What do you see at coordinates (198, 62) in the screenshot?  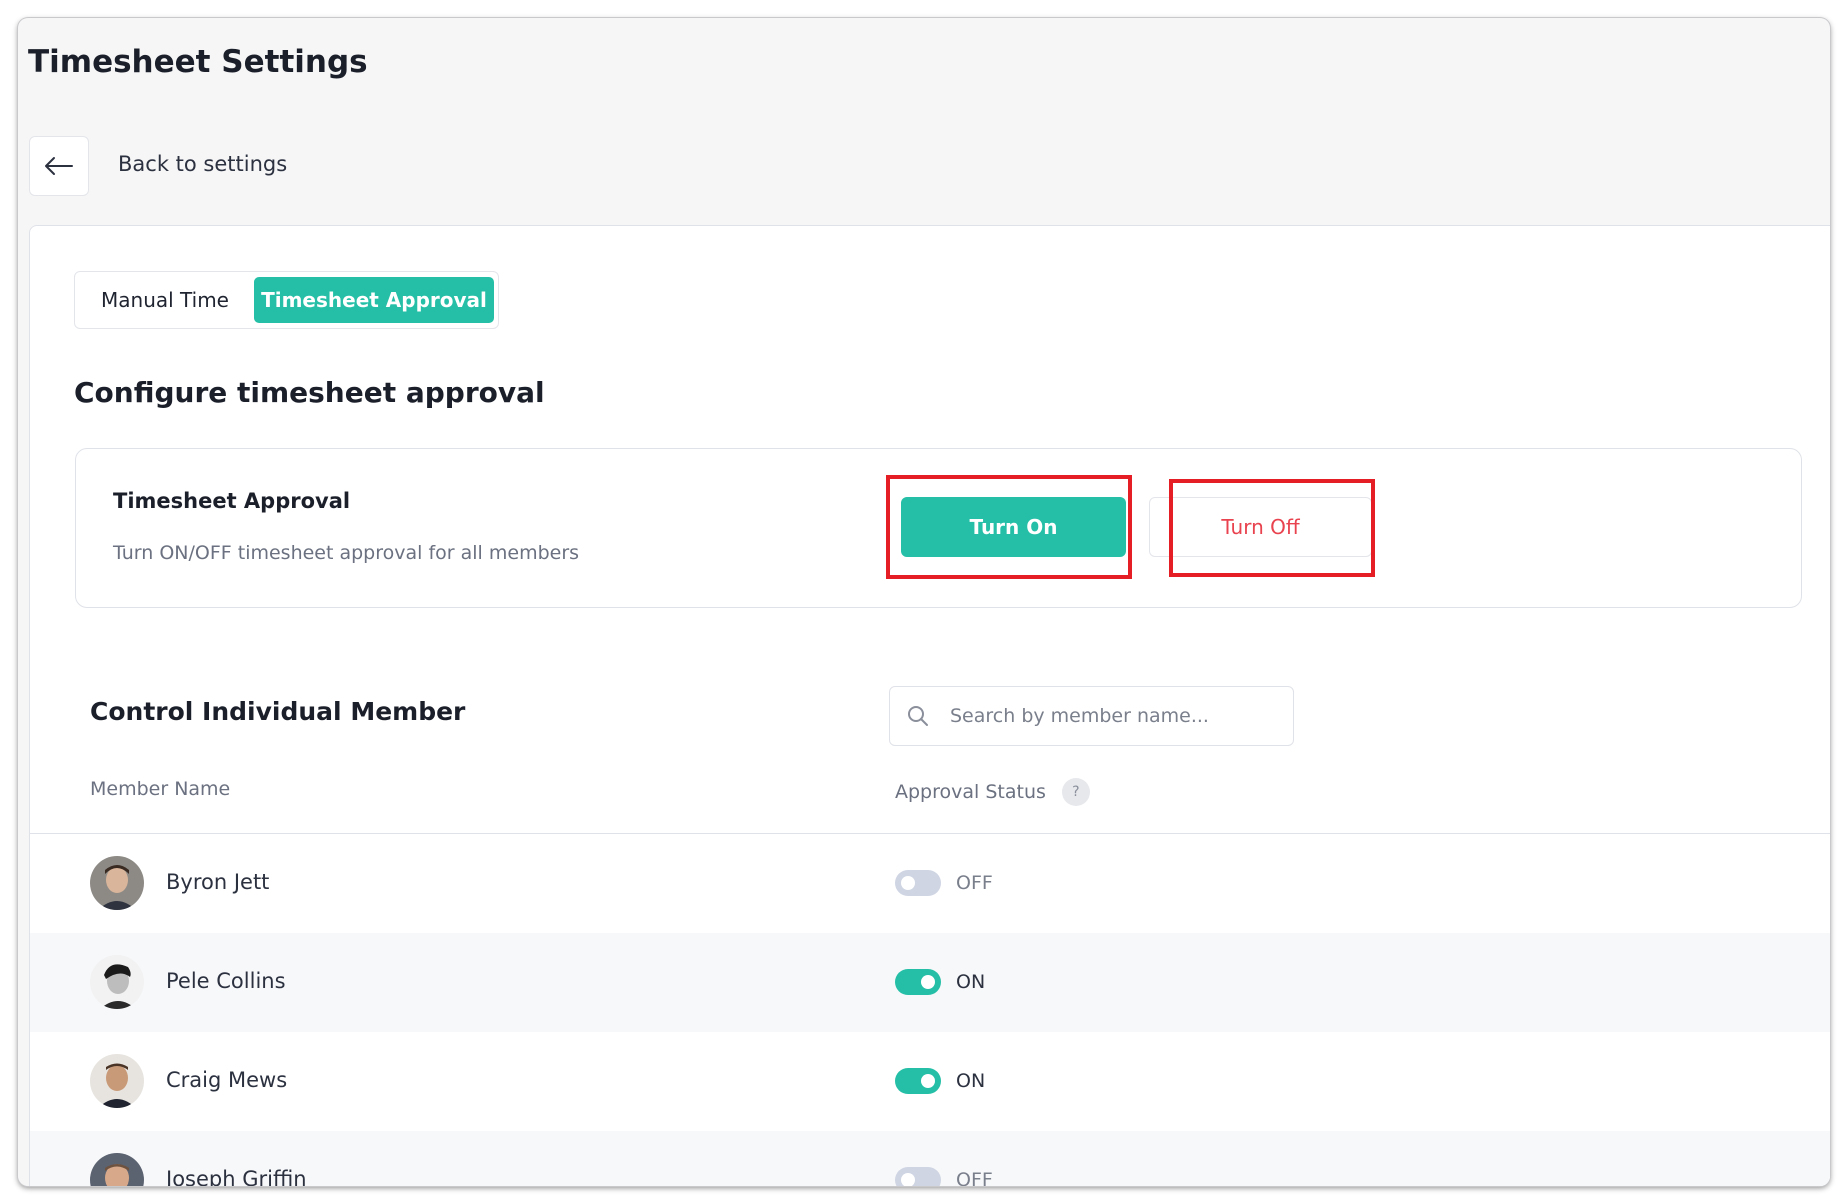 I see `page-title: Timesheet Settings` at bounding box center [198, 62].